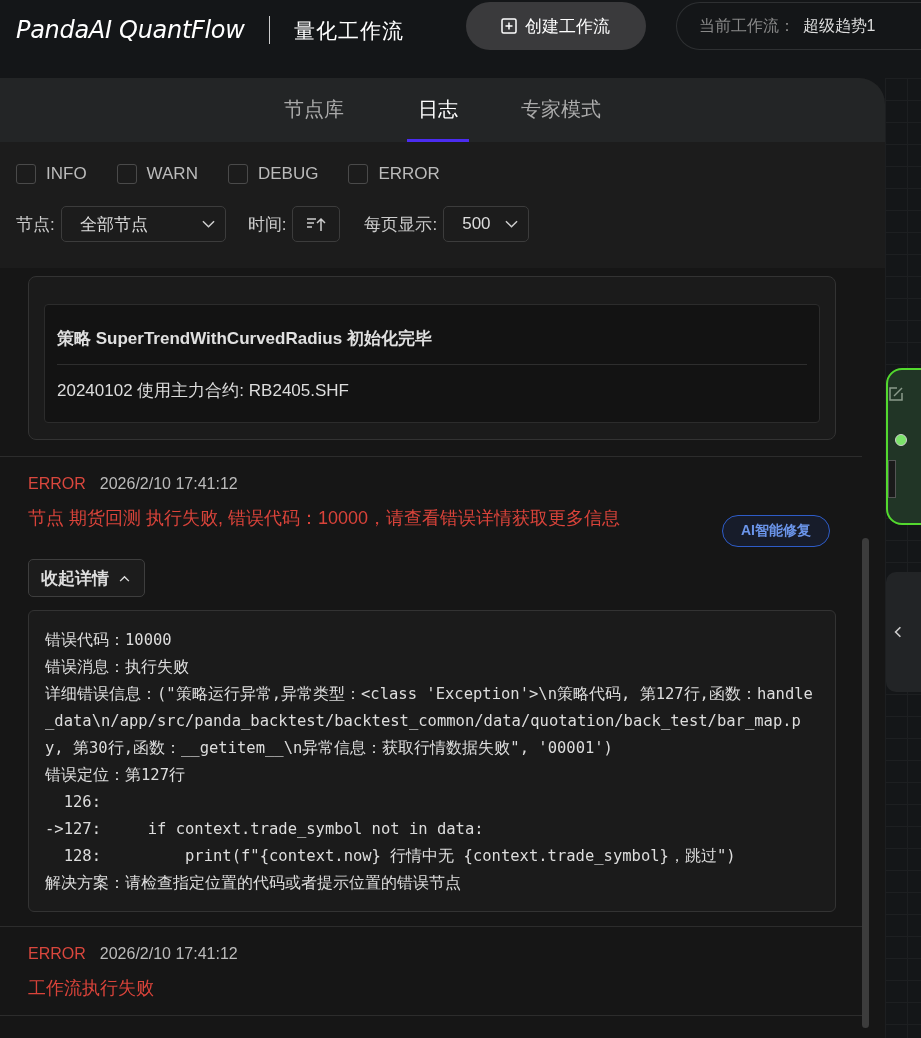  I want to click on log-message: 策略 SuperTrendWithCurvedRadius 初始化完毕, so click(432, 339).